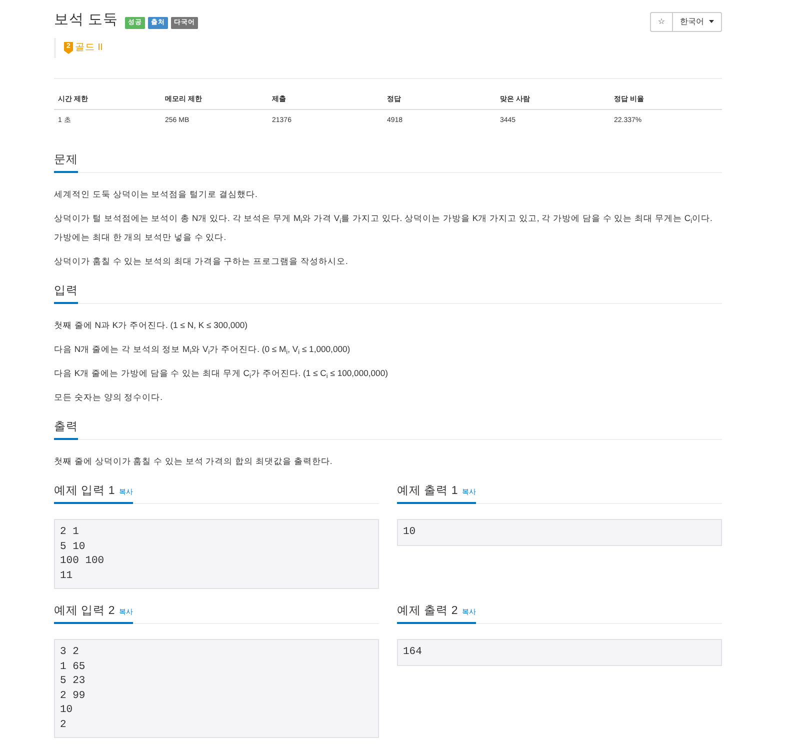 The height and width of the screenshot is (744, 800). What do you see at coordinates (109, 397) in the screenshot?
I see `paragraph: 모든 숫자는 양의 정수이다.` at bounding box center [109, 397].